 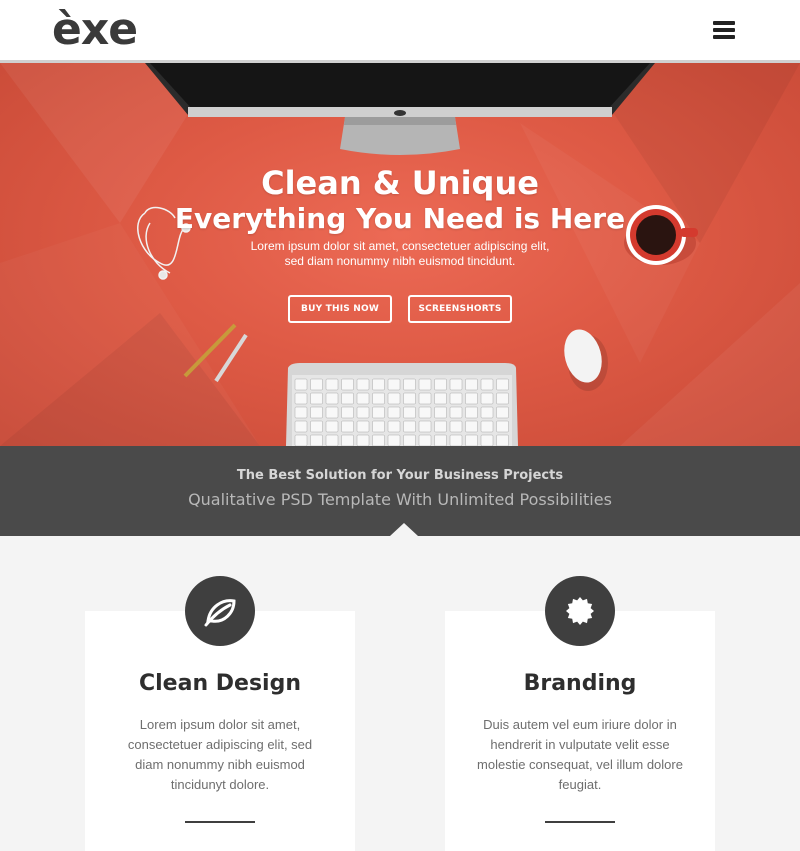 I want to click on screenshots-button: SCREENSHORTS, so click(x=460, y=309).